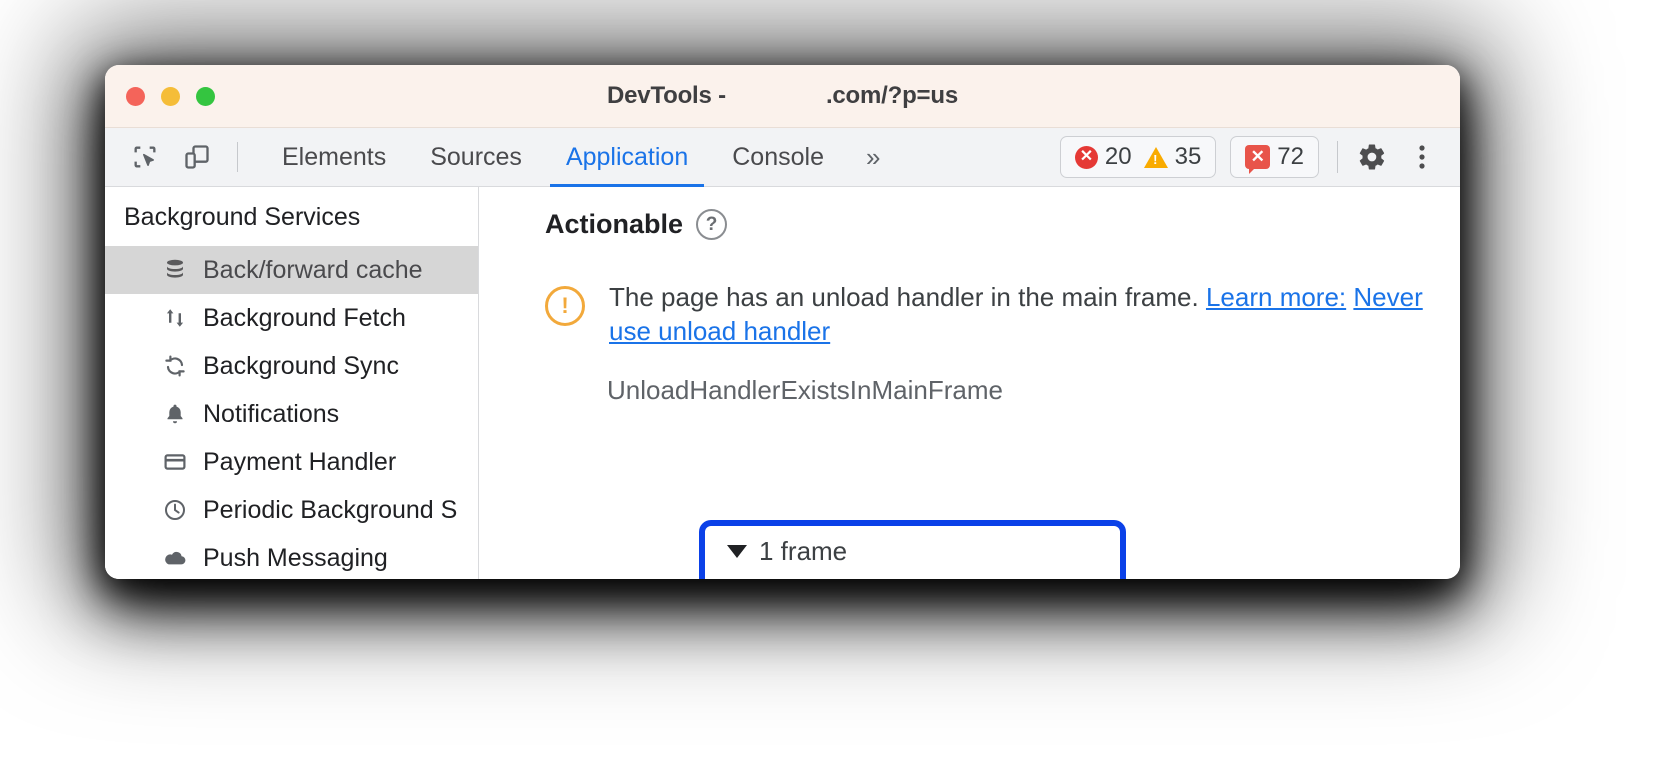  I want to click on sidebar-item-label: Notifications, so click(271, 413).